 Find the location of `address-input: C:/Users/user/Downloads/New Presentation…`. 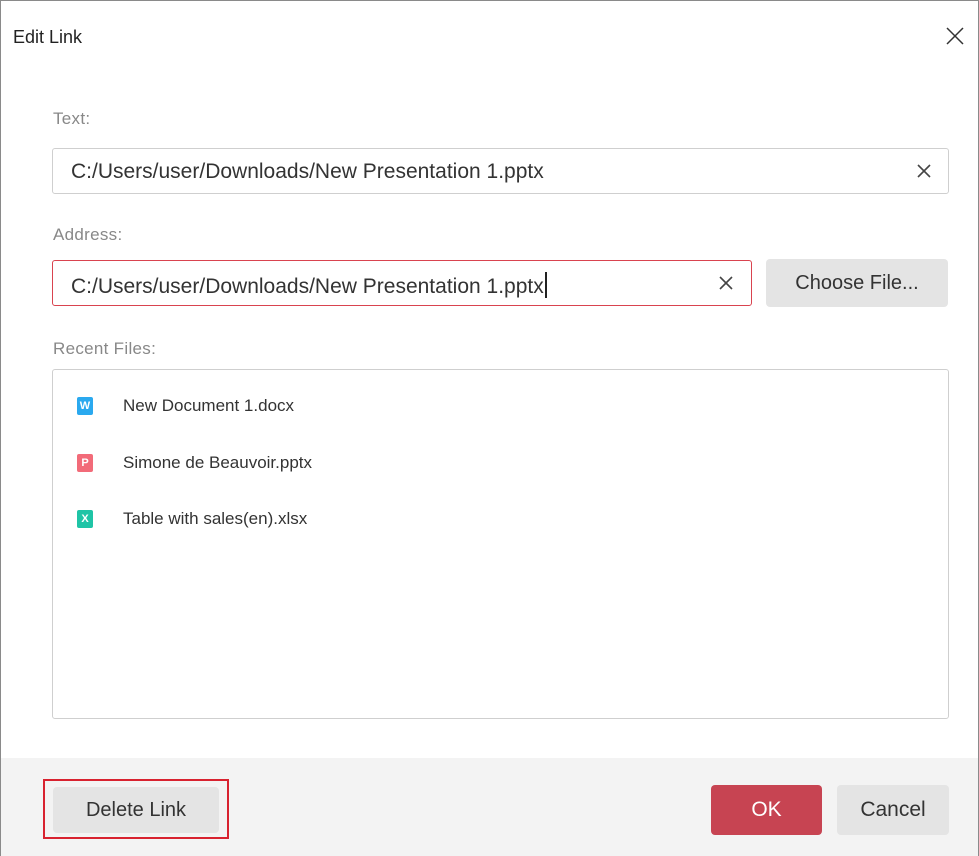

address-input: C:/Users/user/Downloads/New Presentation… is located at coordinates (402, 283).